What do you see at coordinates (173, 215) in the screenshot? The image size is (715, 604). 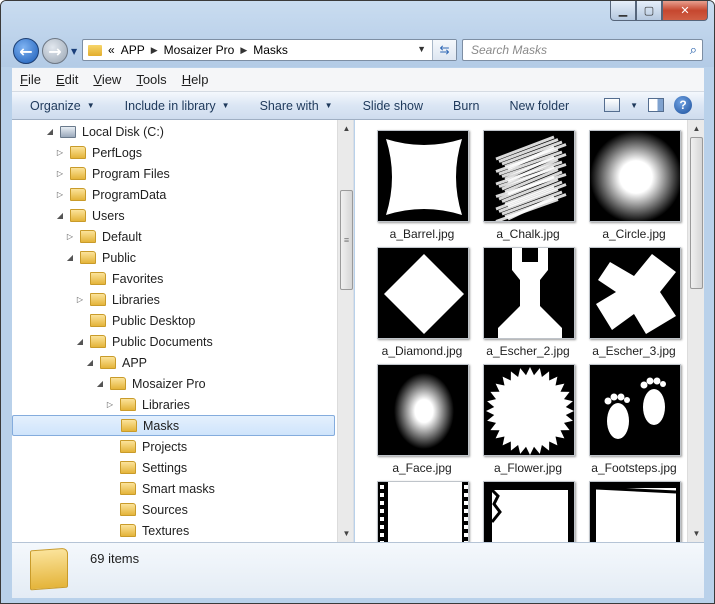 I see `tree-item: ◢ Users` at bounding box center [173, 215].